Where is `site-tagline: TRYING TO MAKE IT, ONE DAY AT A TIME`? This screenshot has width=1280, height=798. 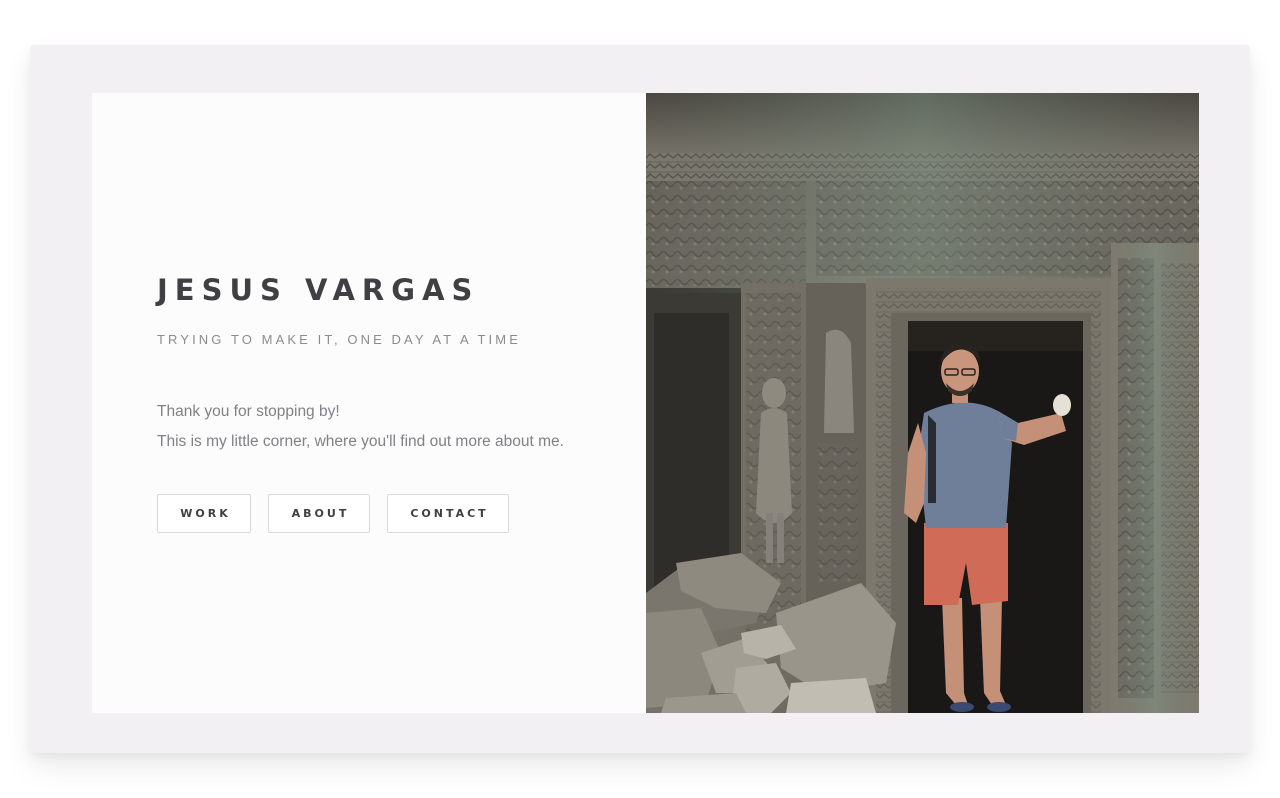 site-tagline: TRYING TO MAKE IT, ONE DAY AT A TIME is located at coordinates (339, 339).